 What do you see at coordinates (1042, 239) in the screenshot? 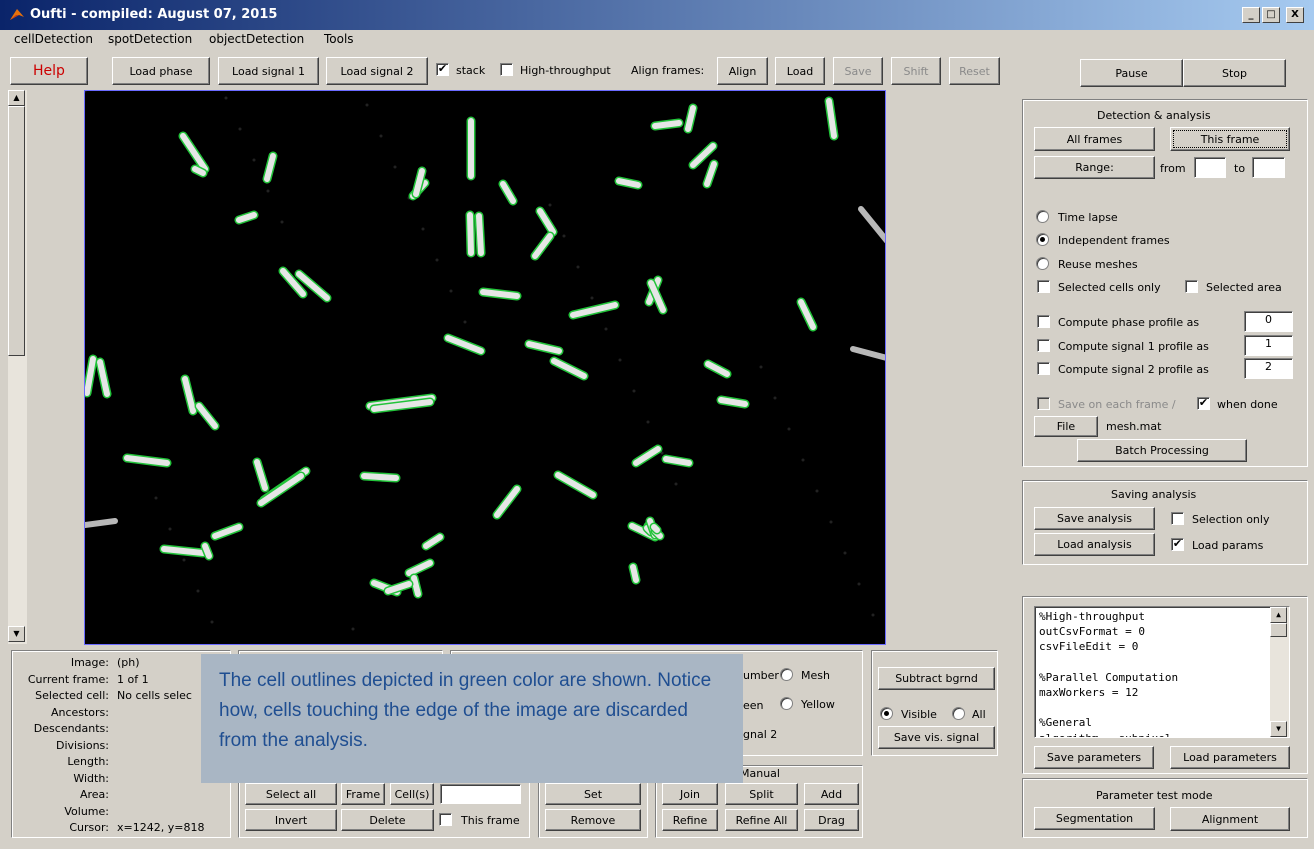
I see `independent-frames-radio` at bounding box center [1042, 239].